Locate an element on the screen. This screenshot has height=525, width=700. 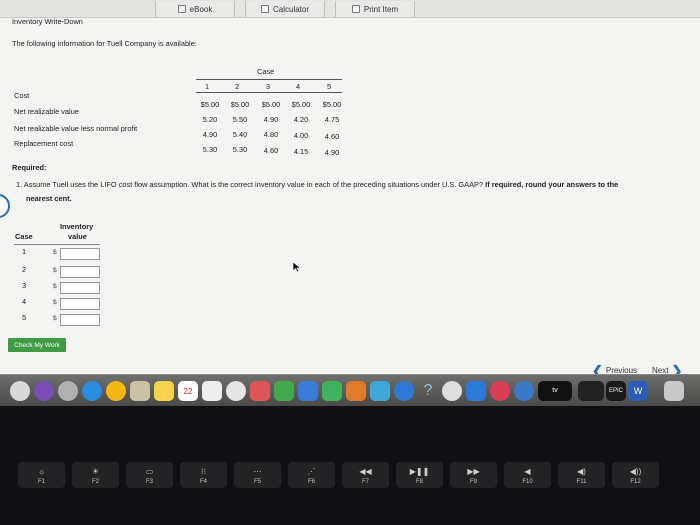
answer-case-5: 5 is located at coordinates (24, 317).